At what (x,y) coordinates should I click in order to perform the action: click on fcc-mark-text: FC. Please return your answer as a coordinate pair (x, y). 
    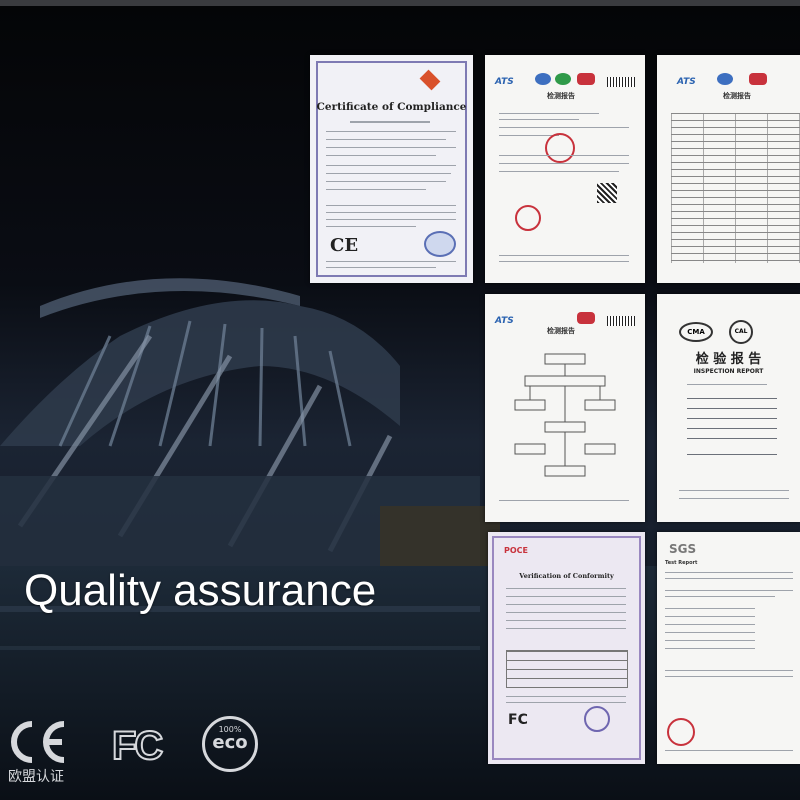
    Looking at the image, I should click on (137, 746).